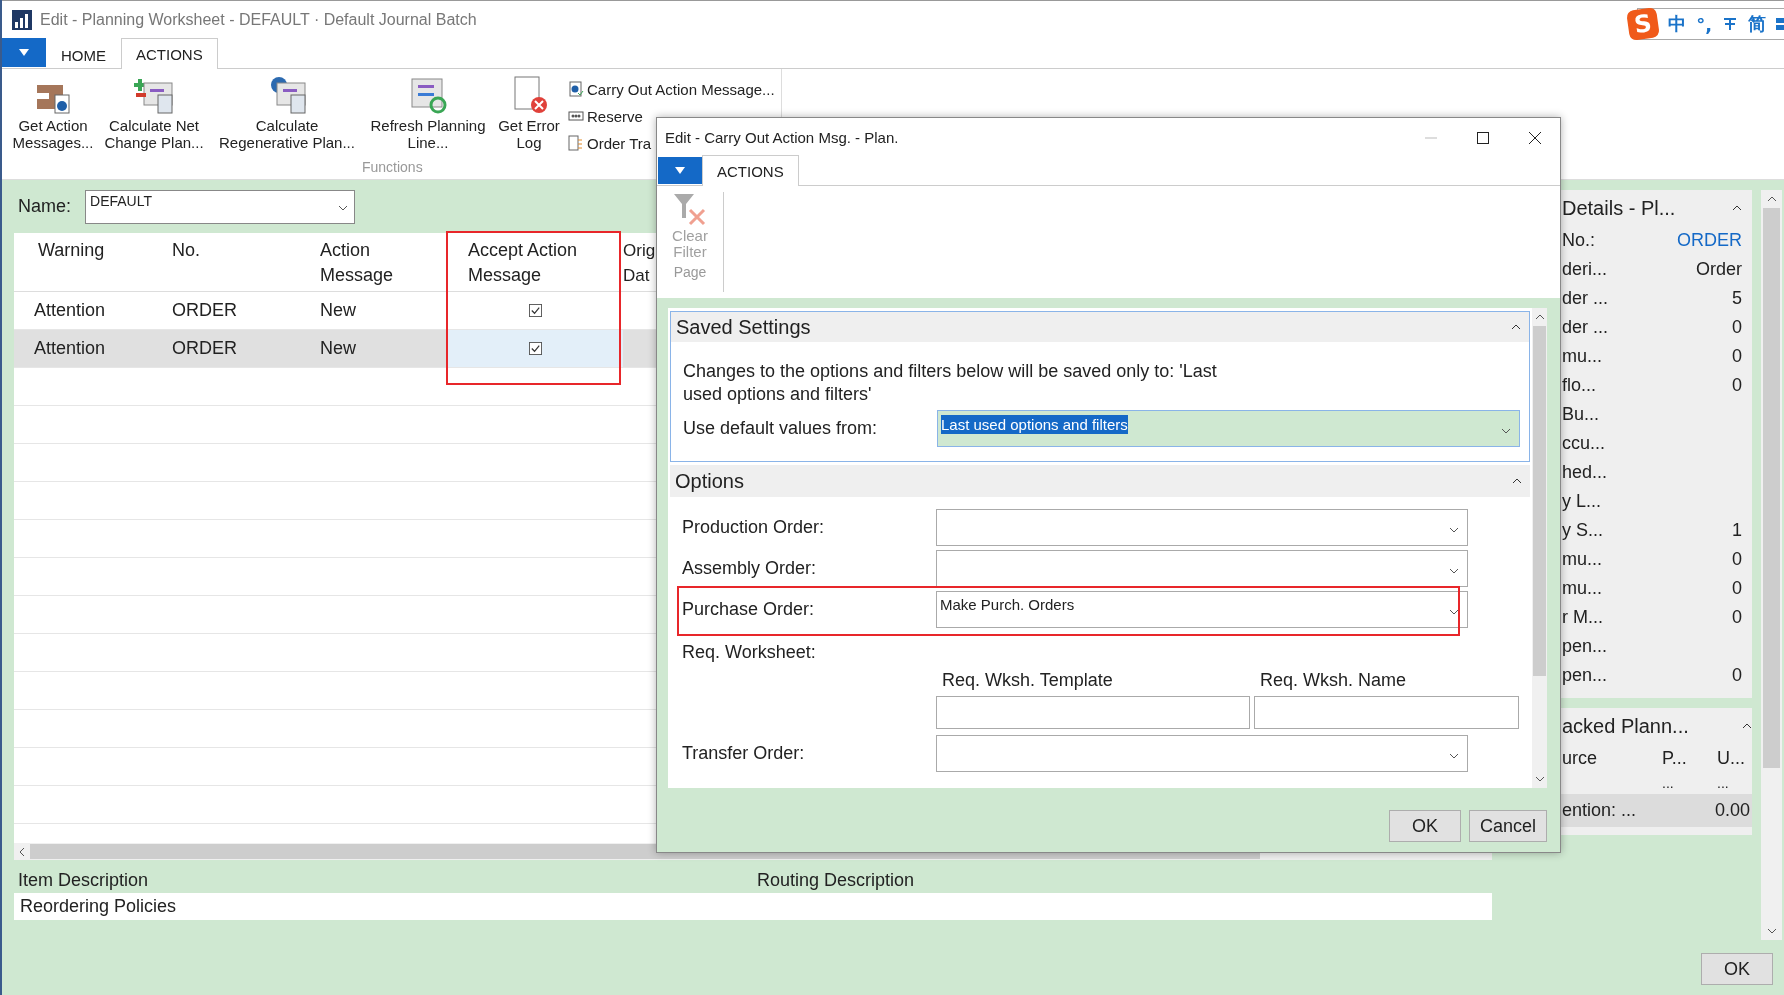  What do you see at coordinates (781, 428) in the screenshot?
I see `field-label: Use default values from:` at bounding box center [781, 428].